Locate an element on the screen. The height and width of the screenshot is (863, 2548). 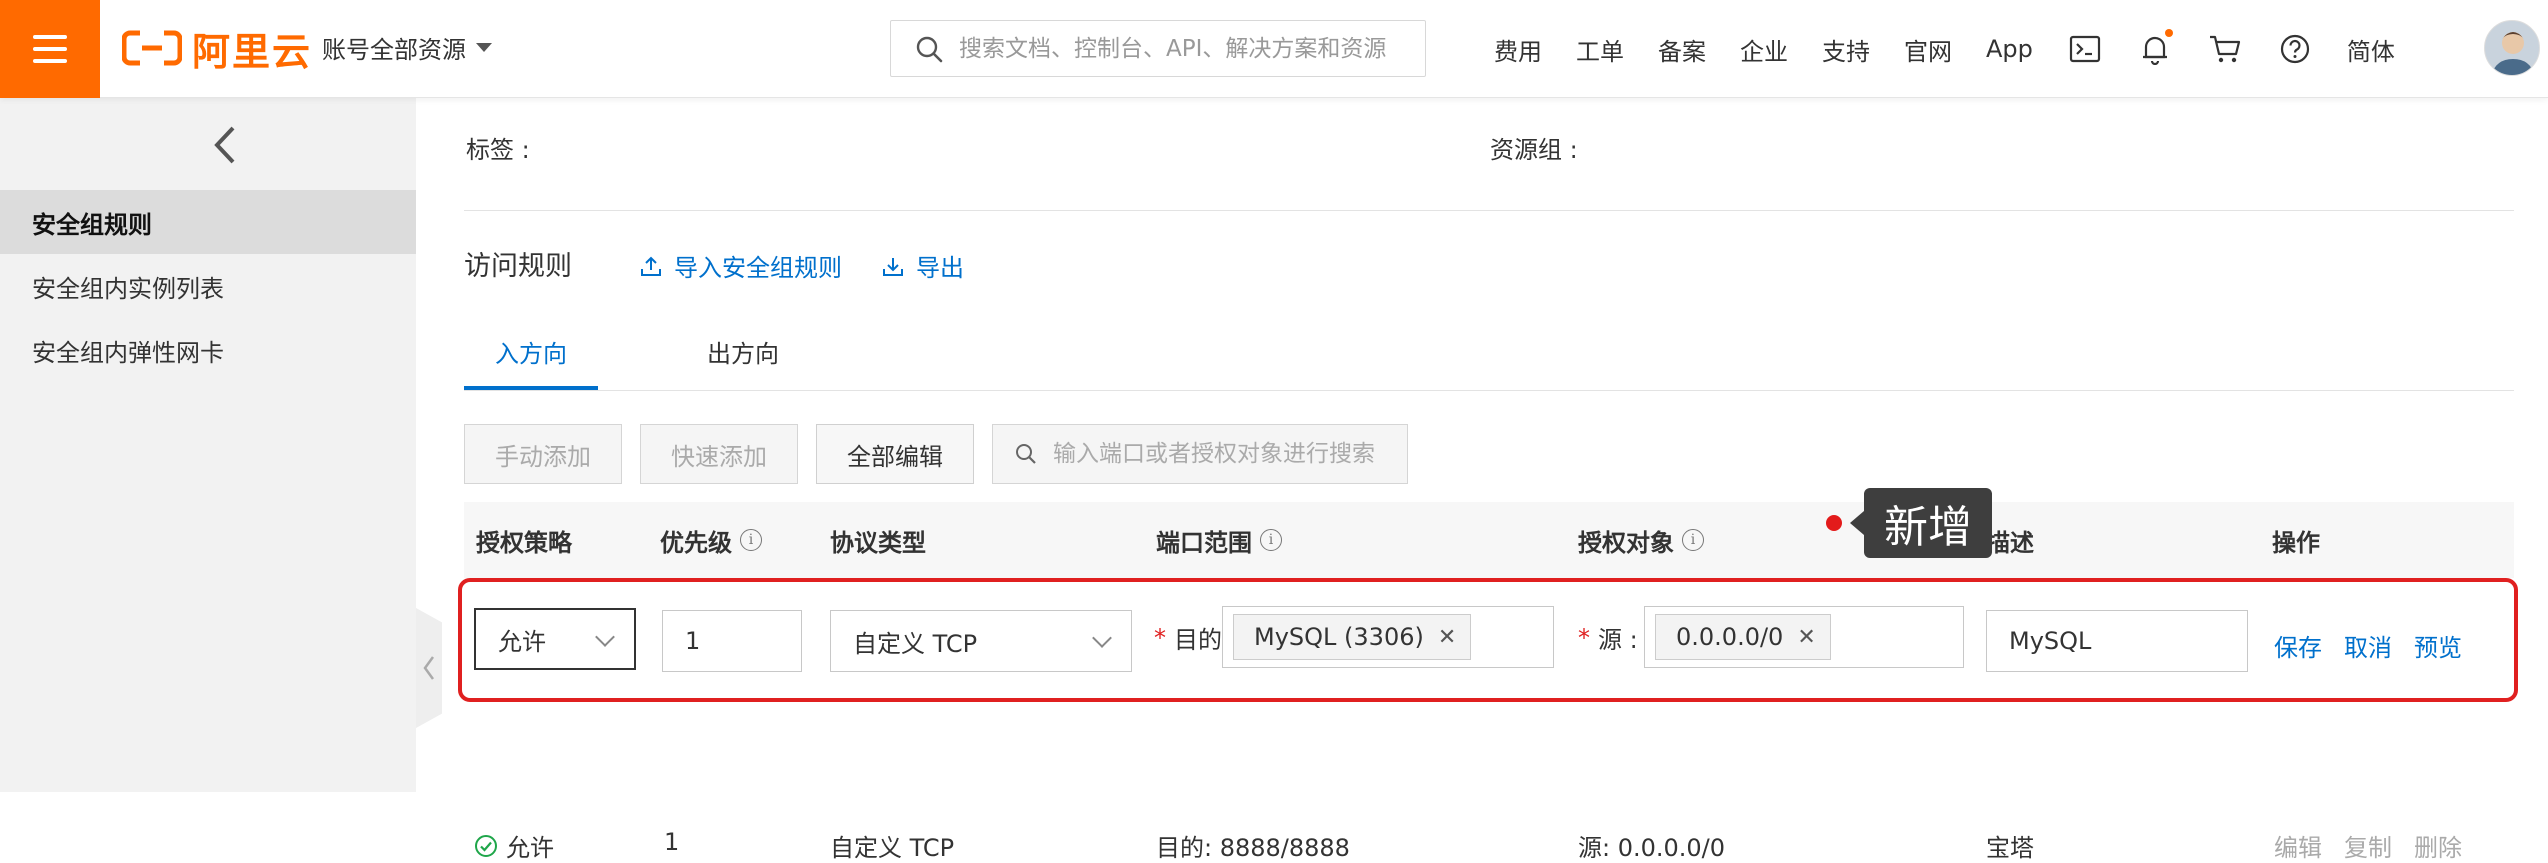
account-resources-dropdown: 账号全部资源 is located at coordinates (407, 47).